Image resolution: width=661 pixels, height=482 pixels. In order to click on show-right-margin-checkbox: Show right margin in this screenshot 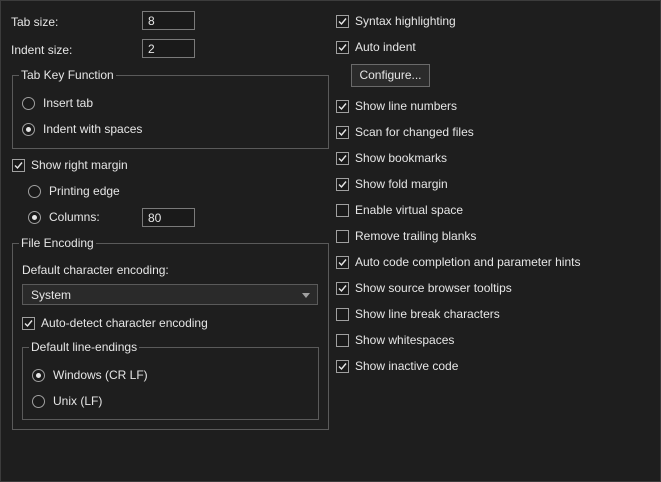, I will do `click(70, 165)`.